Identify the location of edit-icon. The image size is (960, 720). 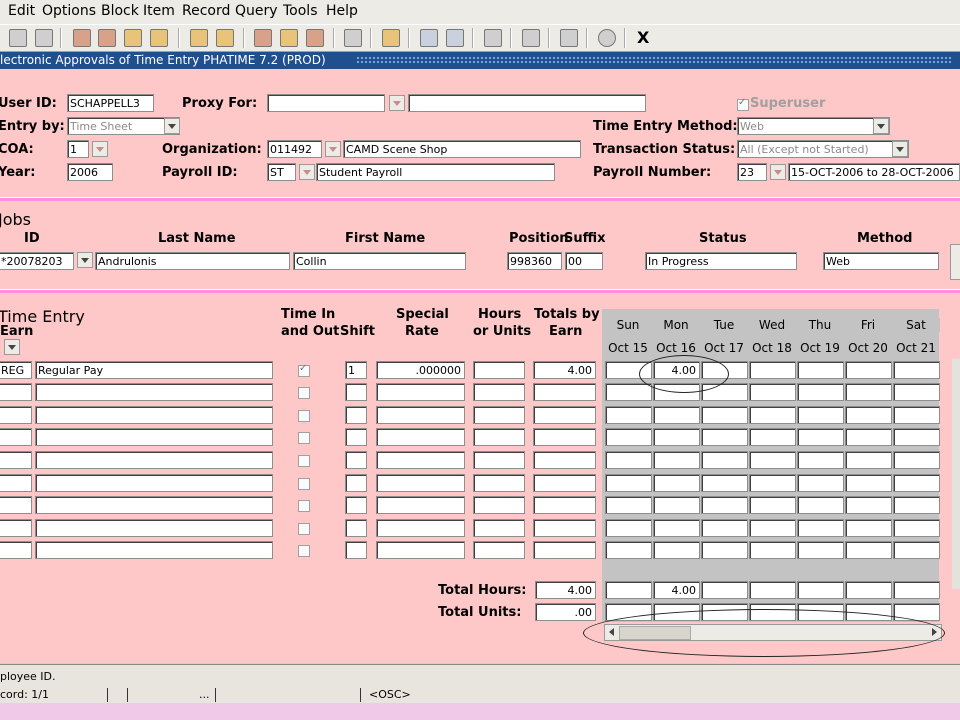
(353, 38).